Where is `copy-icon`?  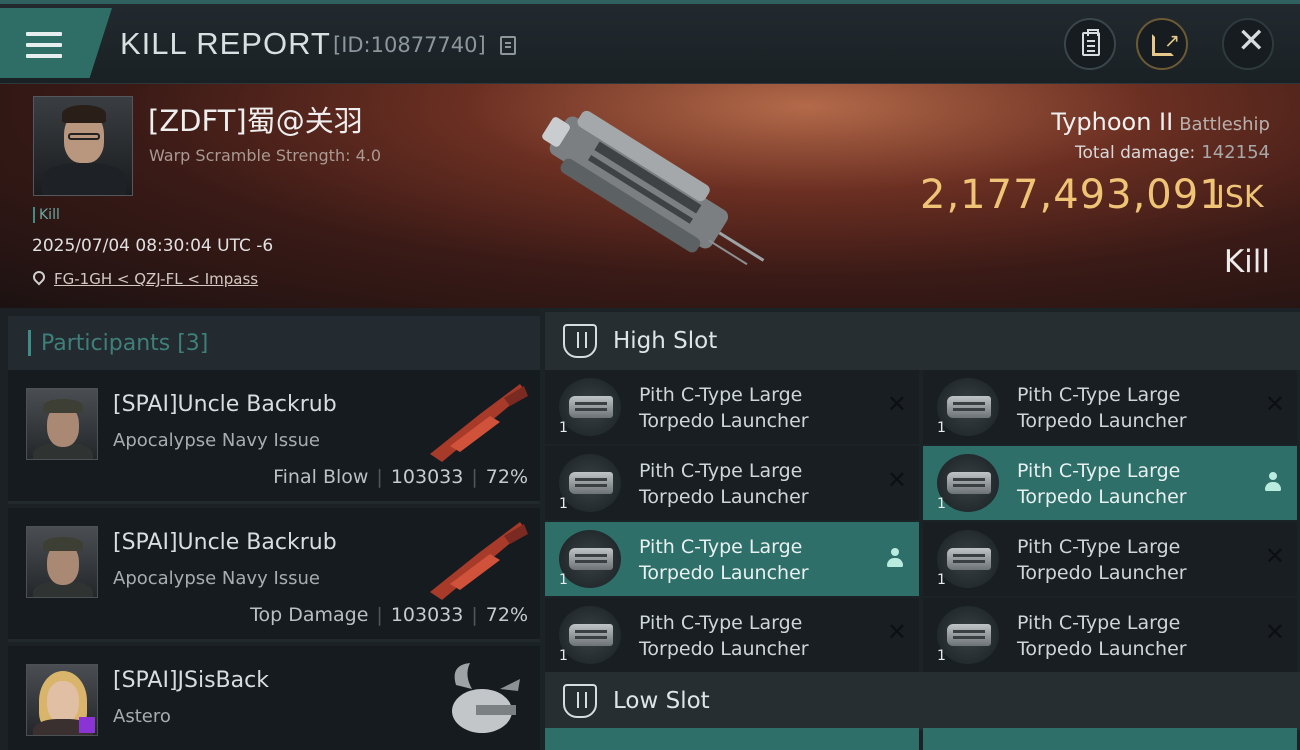
copy-icon is located at coordinates (508, 45).